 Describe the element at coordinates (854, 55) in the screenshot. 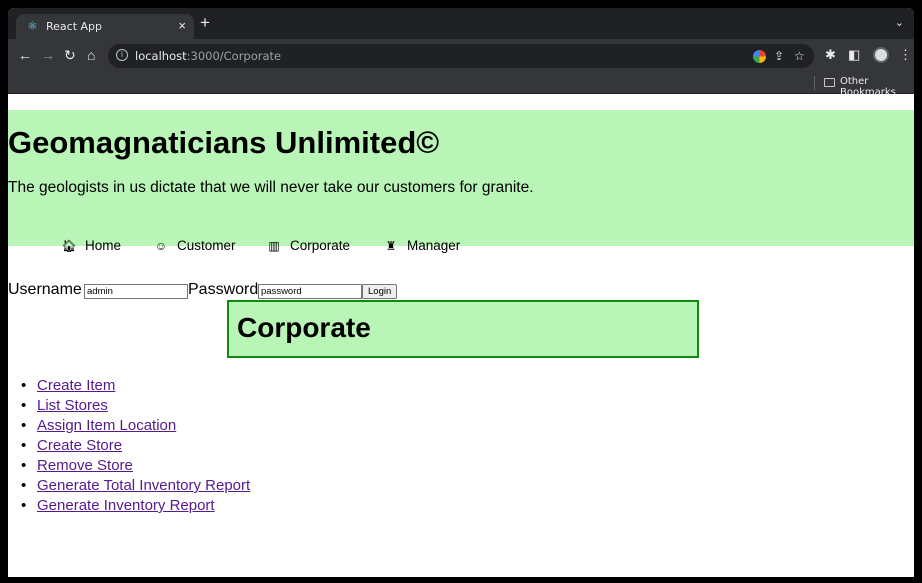

I see `side-panel-icon: ◧` at that location.